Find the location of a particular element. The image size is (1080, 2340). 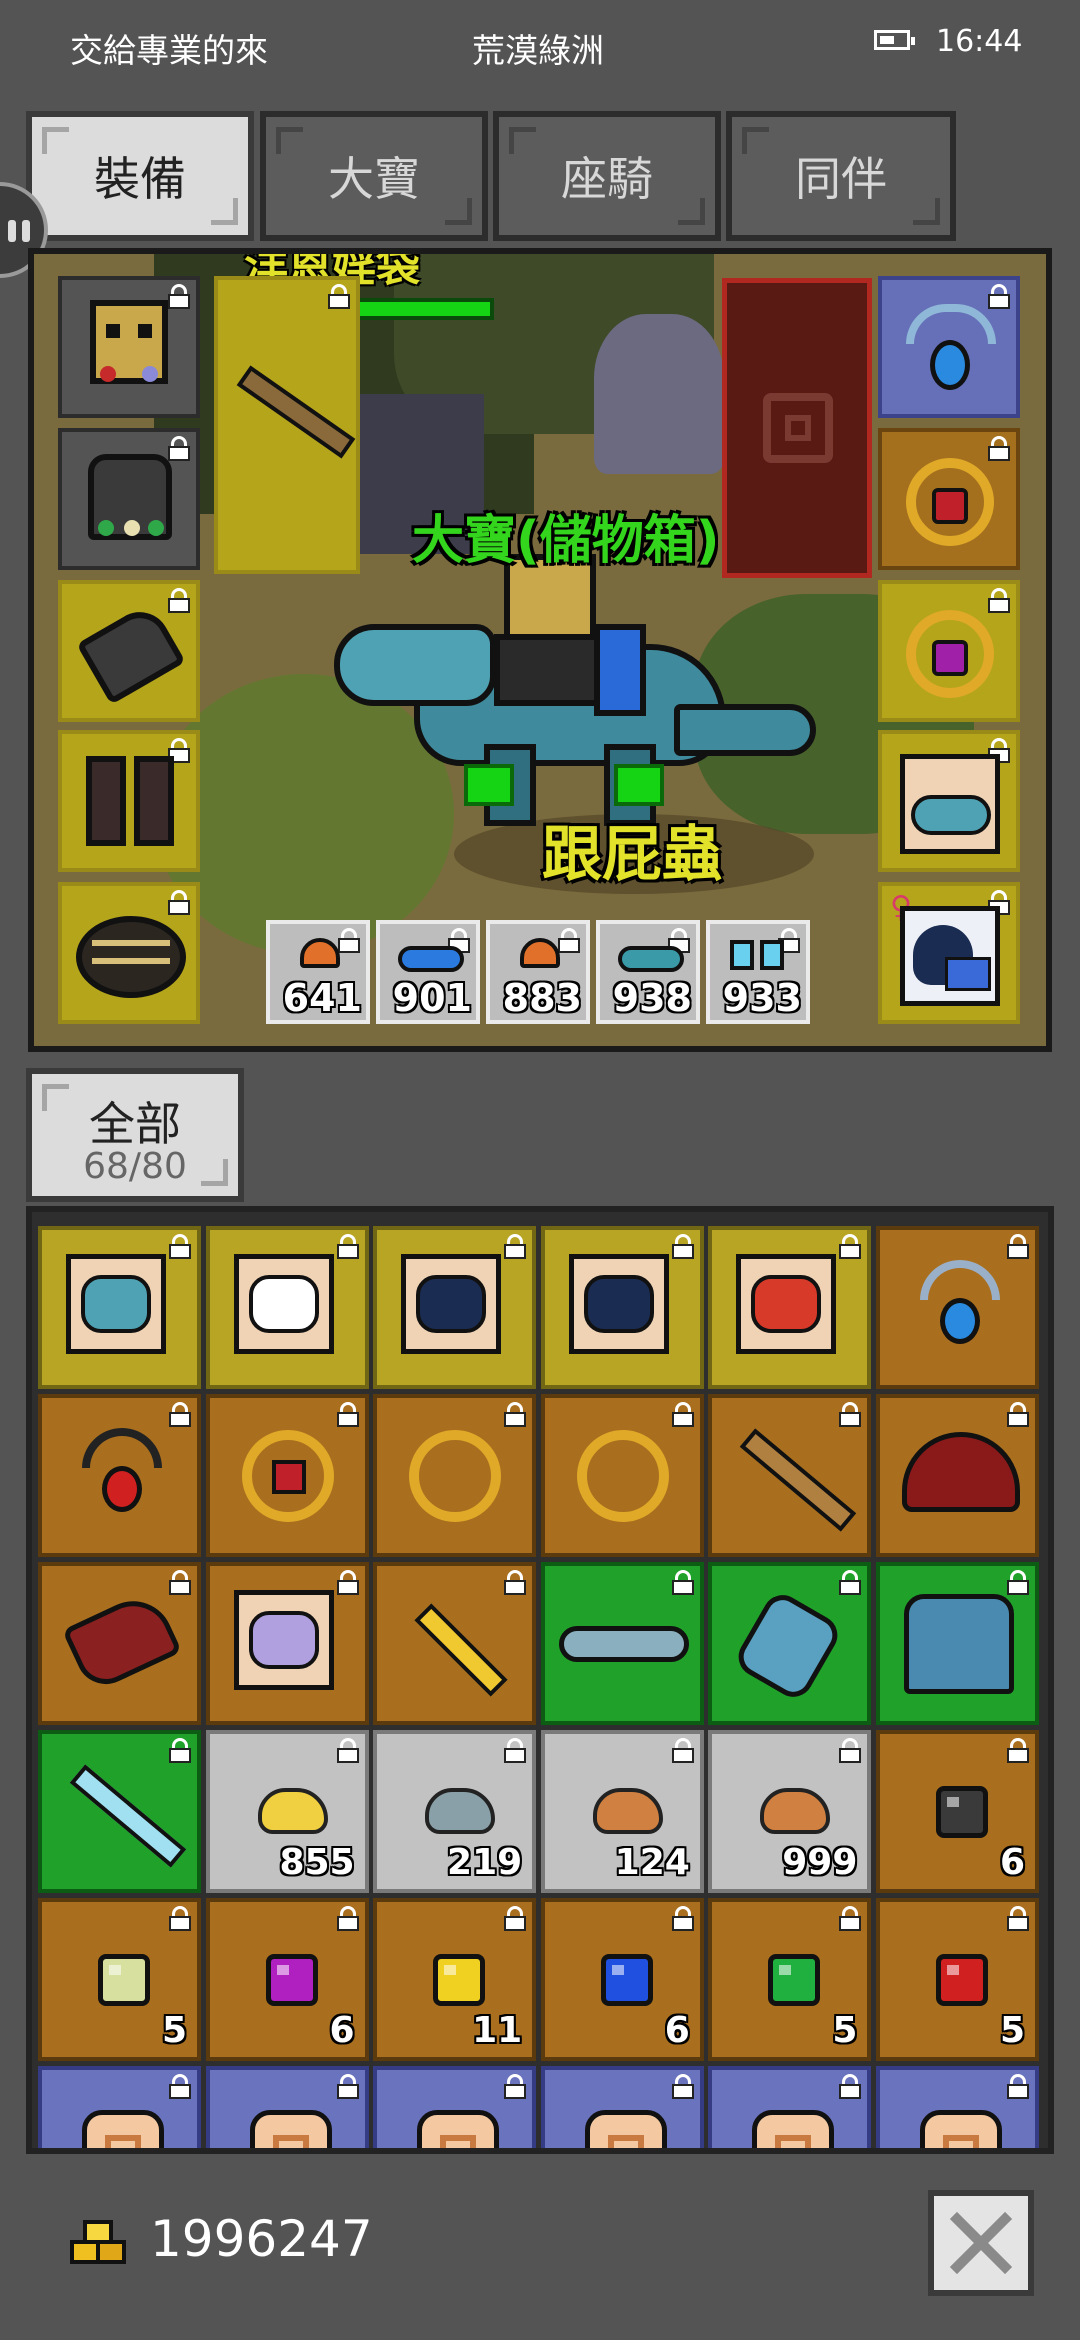

red-bow-icon is located at coordinates (798, 1480).